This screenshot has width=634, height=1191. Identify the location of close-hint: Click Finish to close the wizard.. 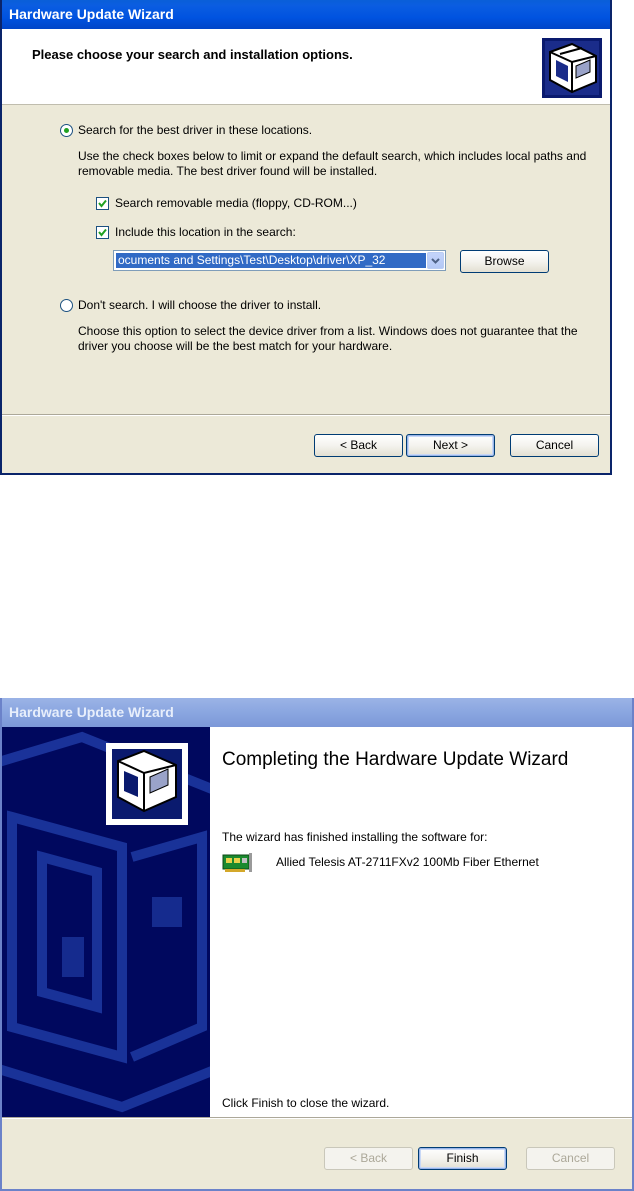
(306, 1103).